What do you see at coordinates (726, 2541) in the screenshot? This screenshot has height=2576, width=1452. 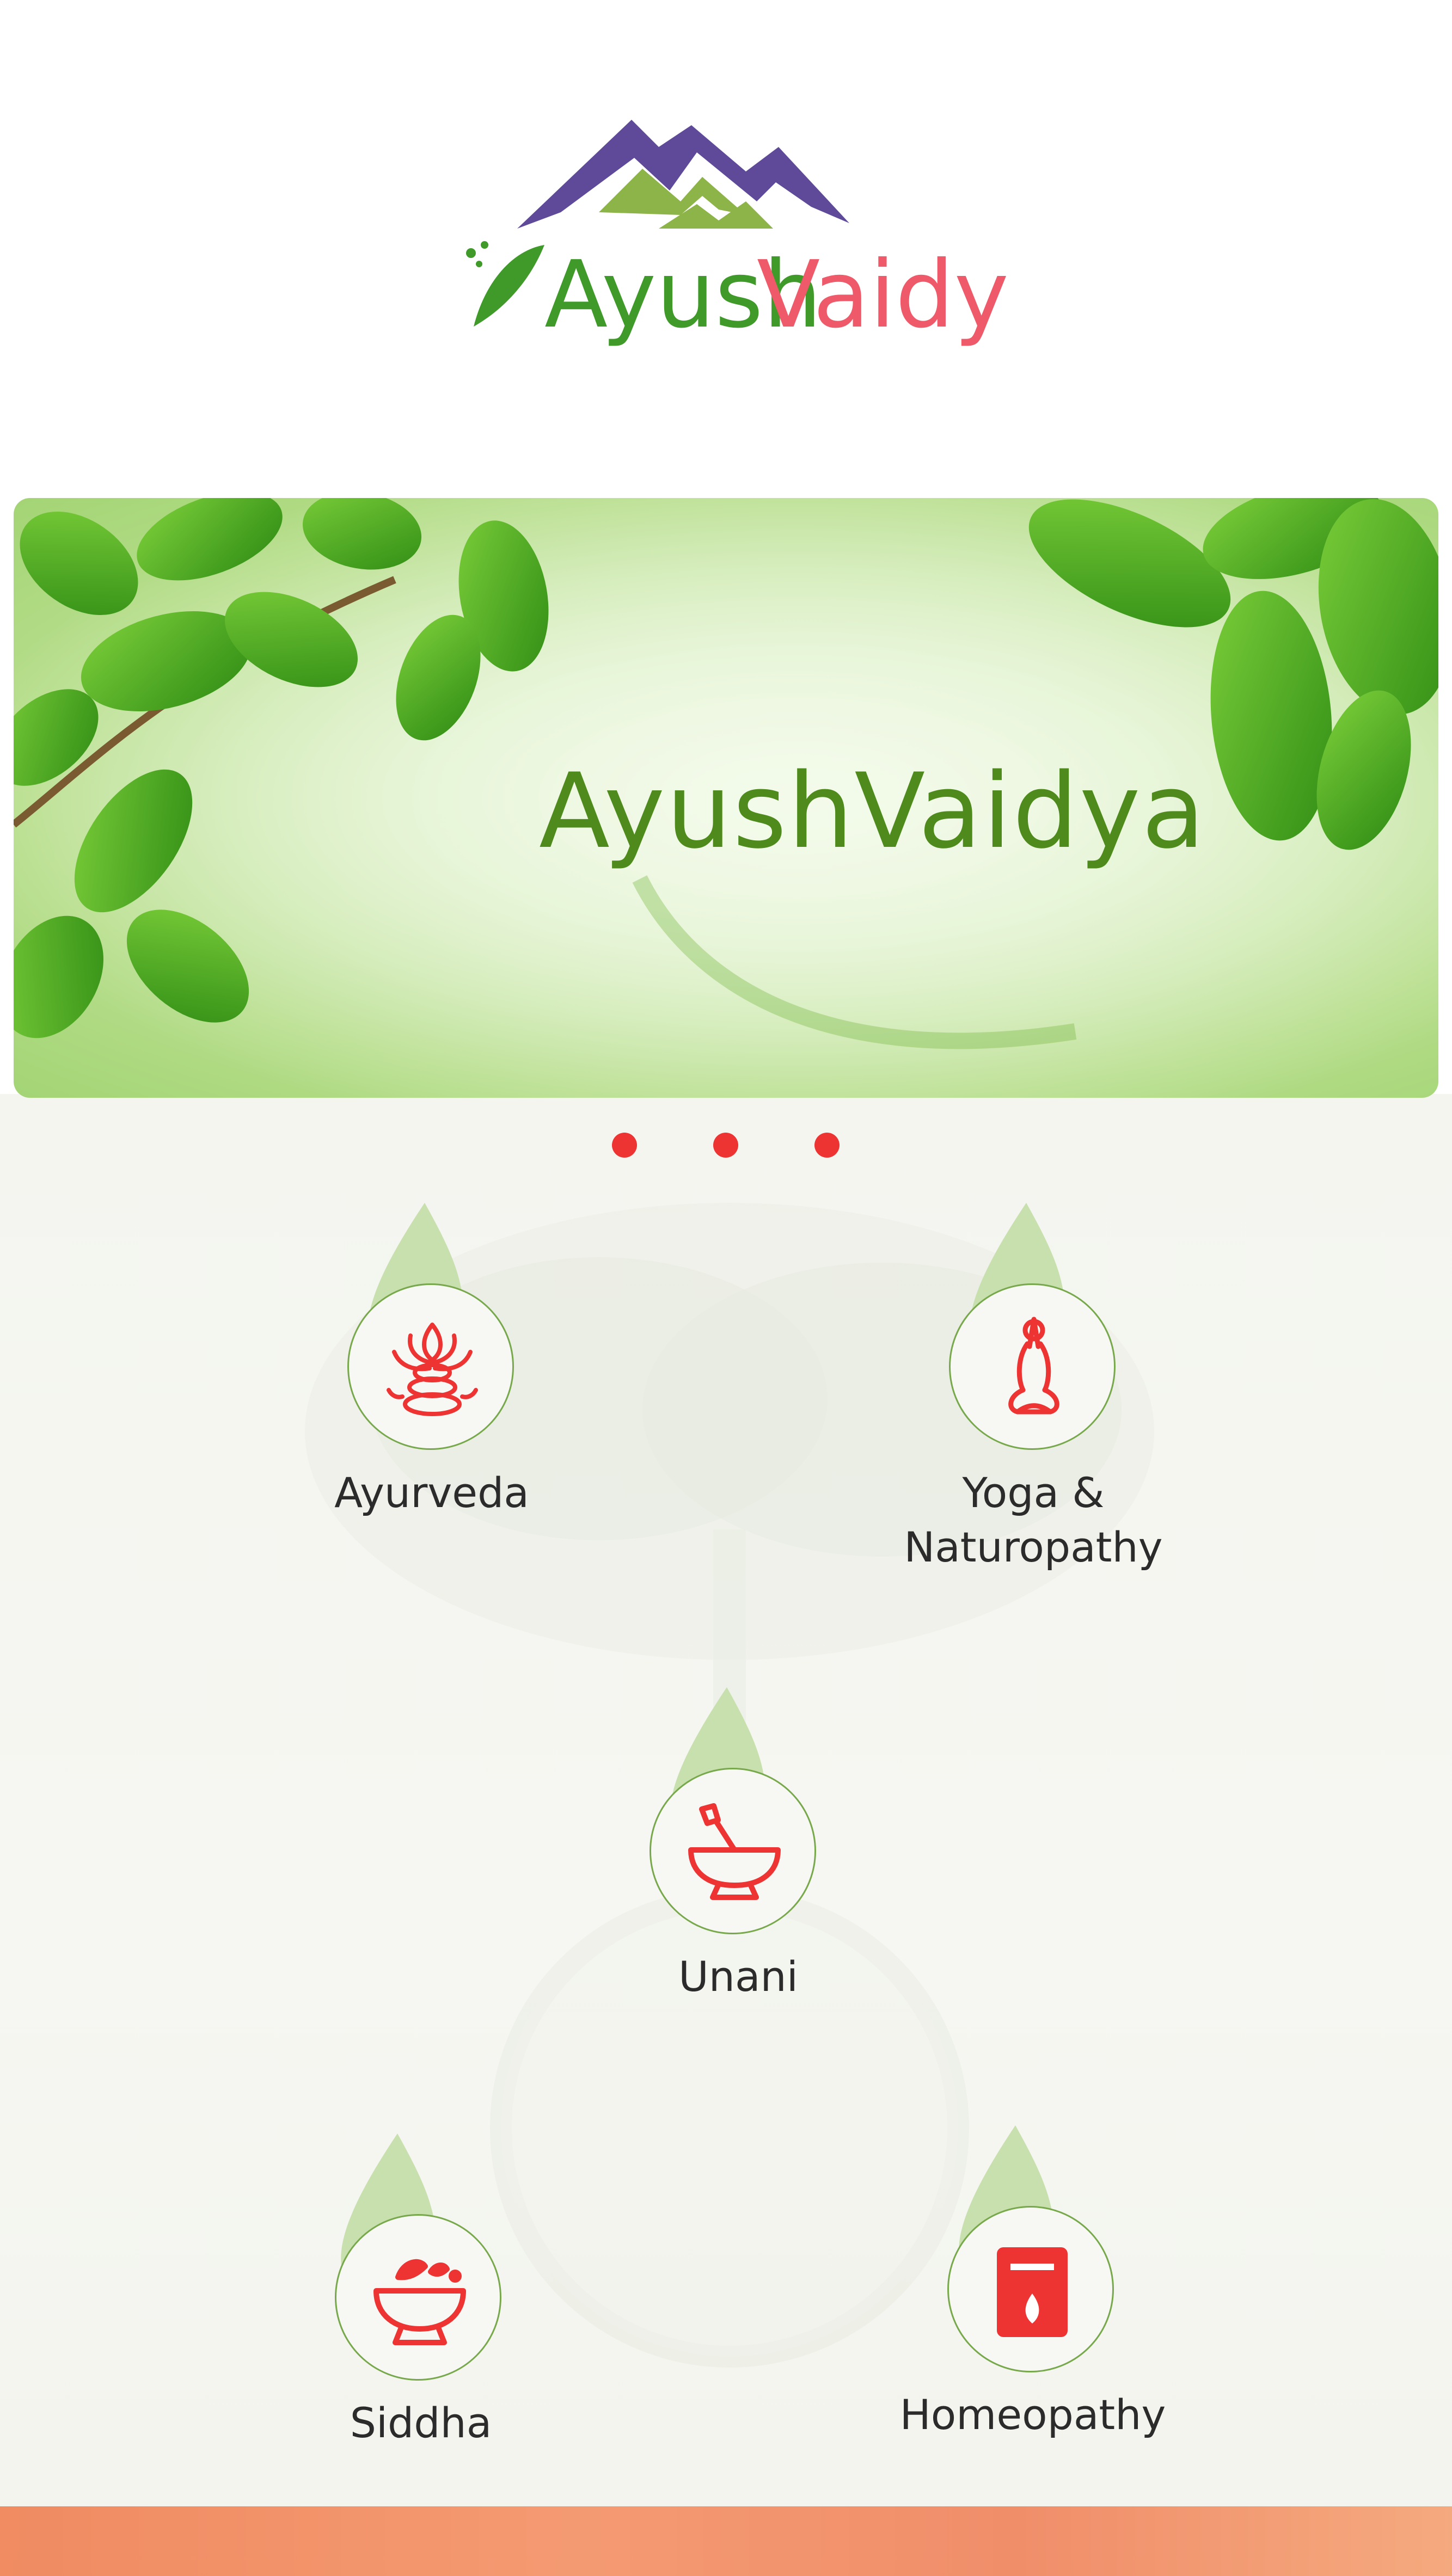 I see `bottom-decorative-strip` at bounding box center [726, 2541].